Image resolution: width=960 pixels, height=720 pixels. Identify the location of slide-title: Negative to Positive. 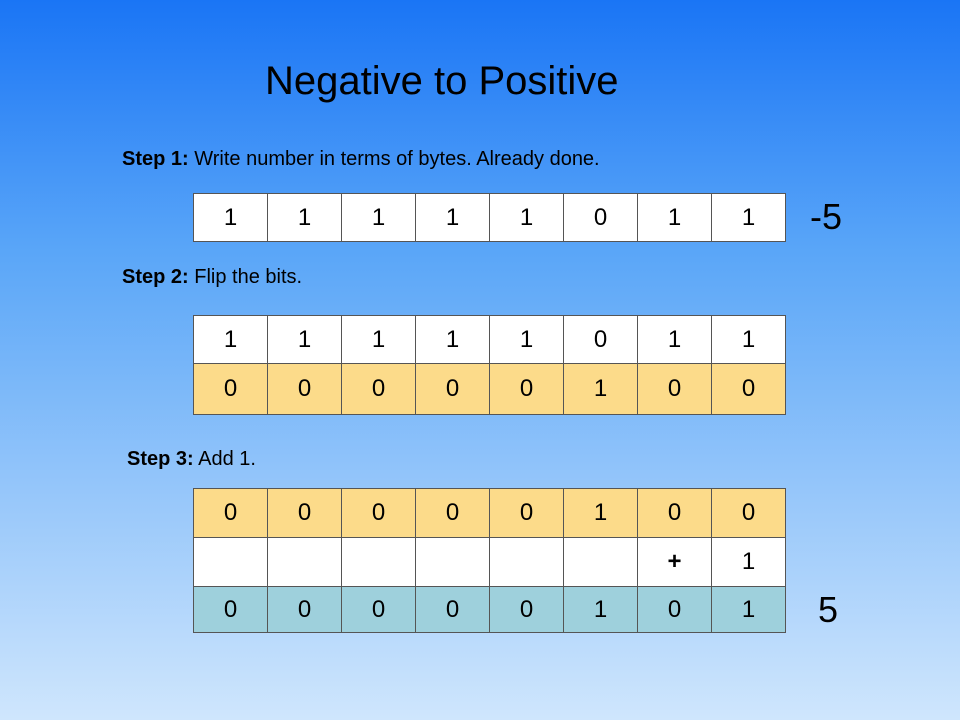
(442, 81).